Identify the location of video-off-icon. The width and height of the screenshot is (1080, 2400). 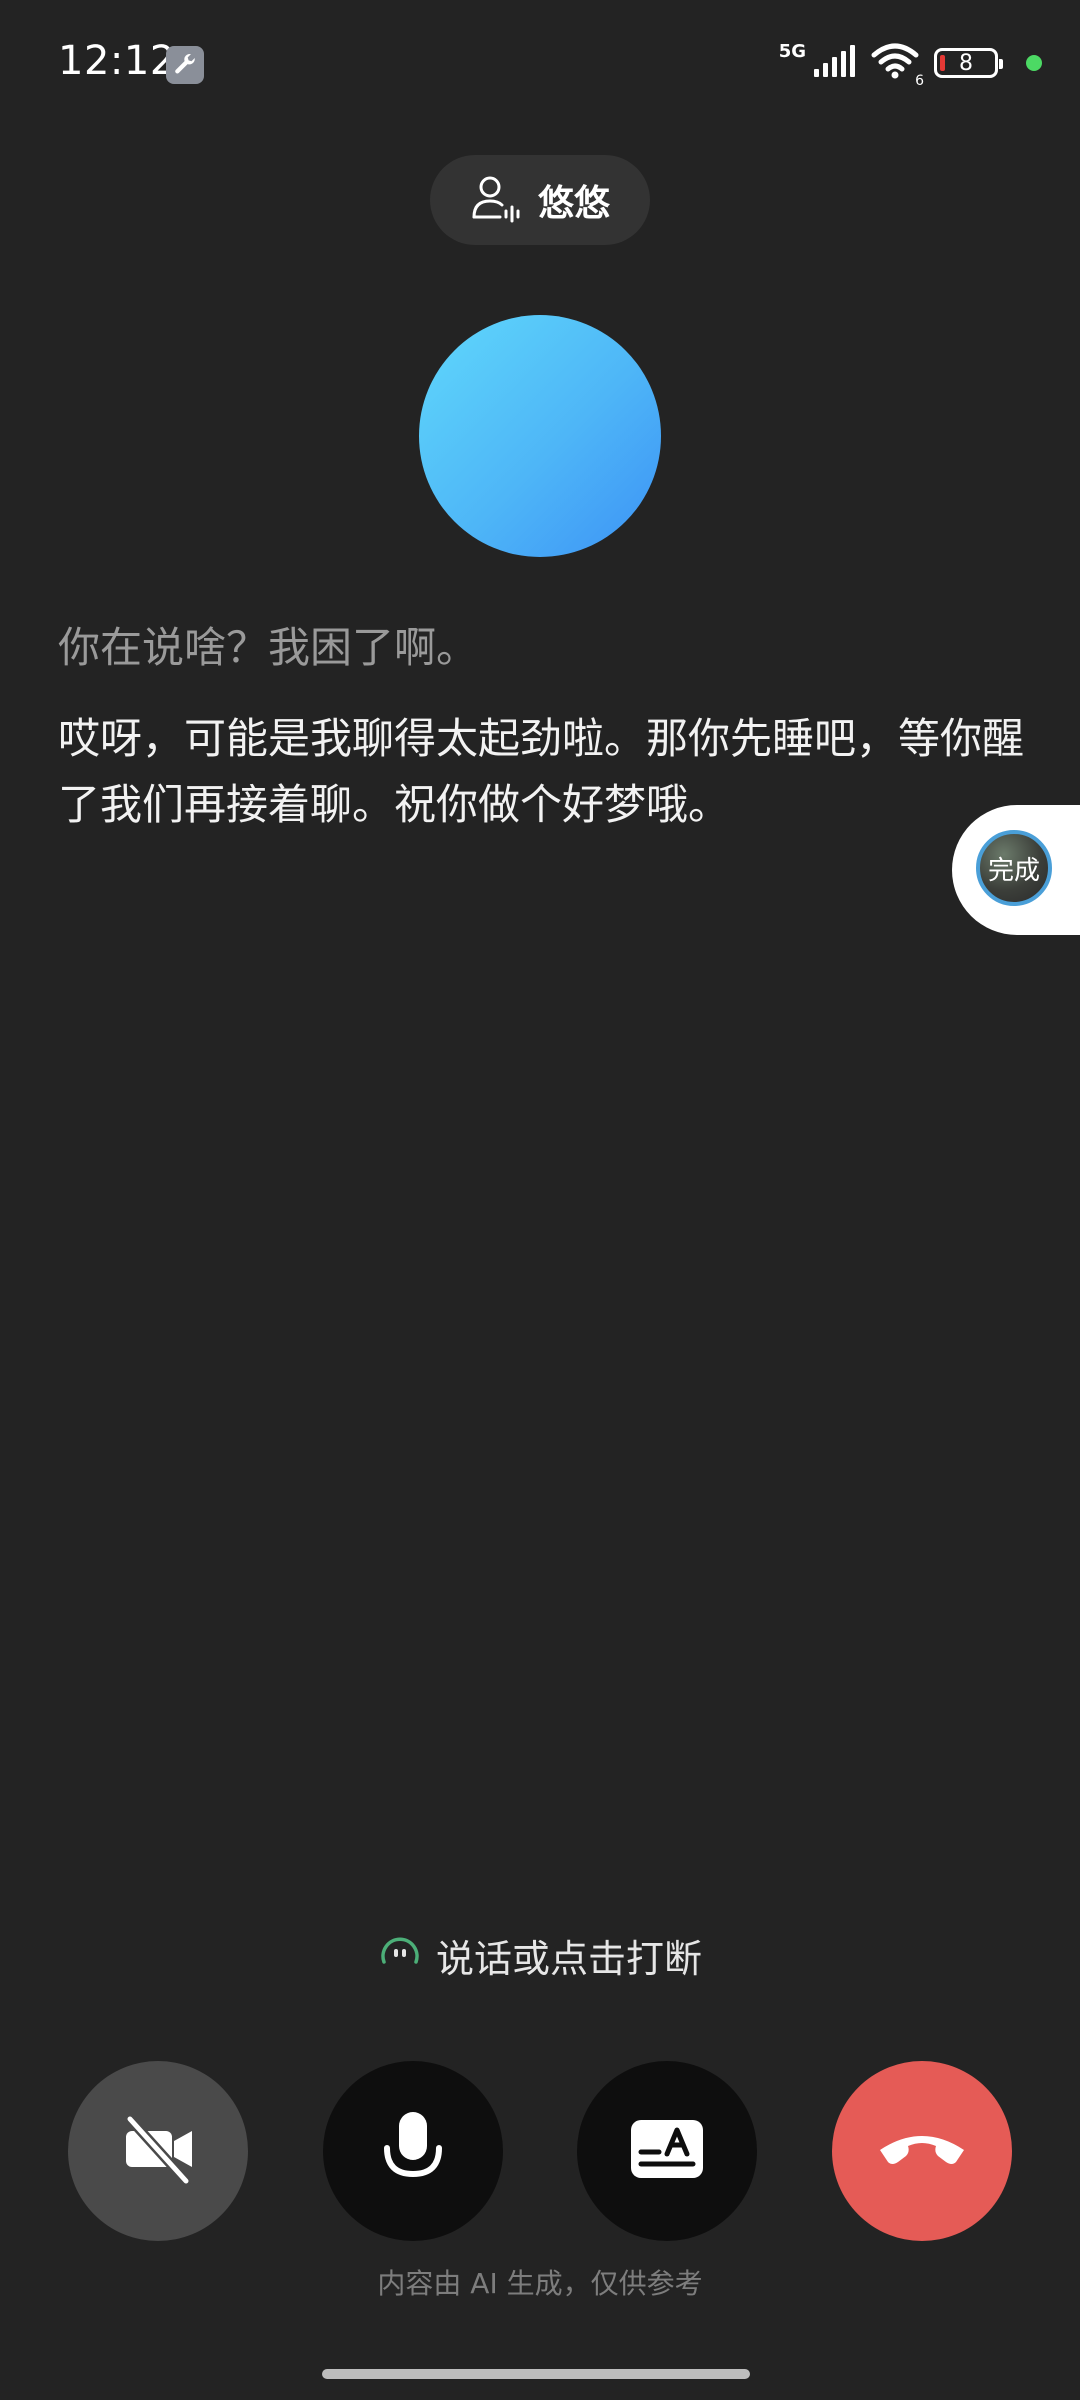
(158, 2151).